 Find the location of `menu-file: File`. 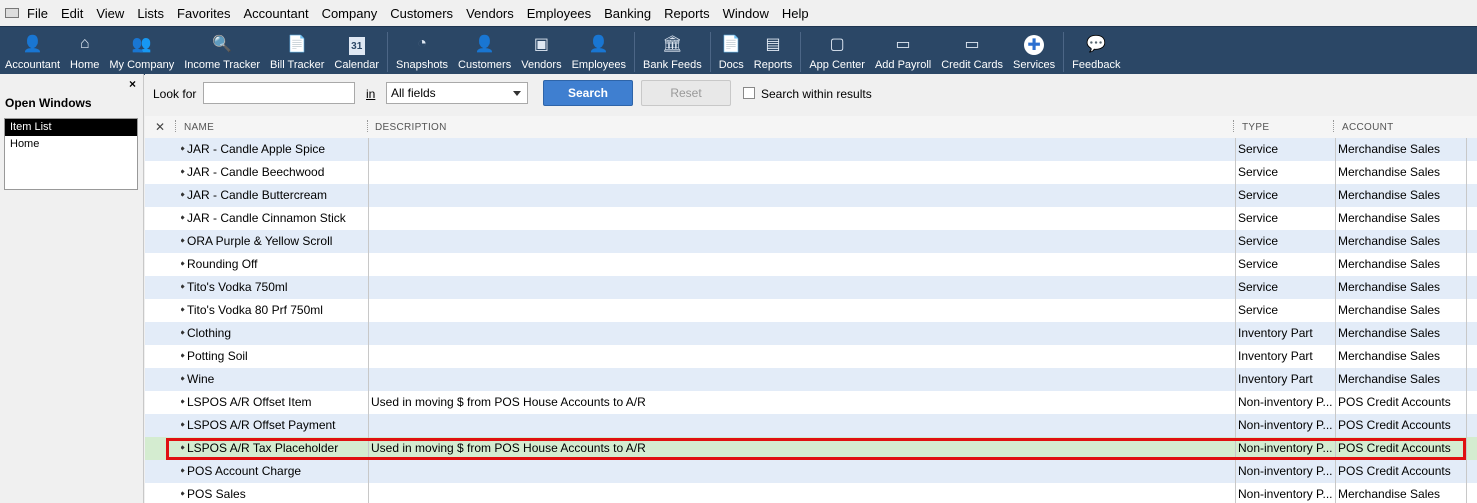

menu-file: File is located at coordinates (37, 13).